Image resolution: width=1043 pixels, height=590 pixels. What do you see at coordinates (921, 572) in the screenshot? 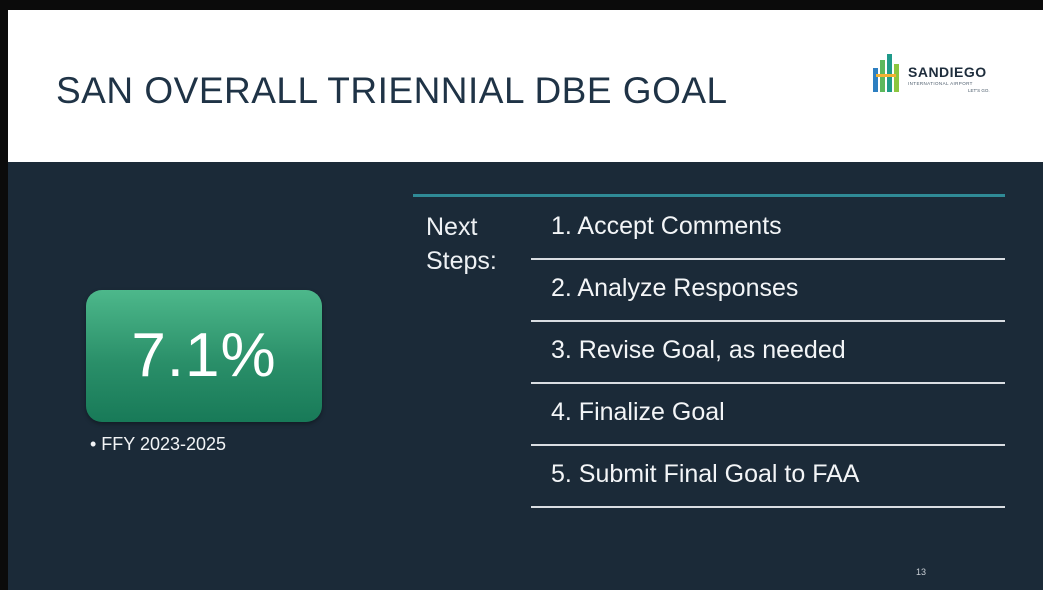
I see `page-number: 13` at bounding box center [921, 572].